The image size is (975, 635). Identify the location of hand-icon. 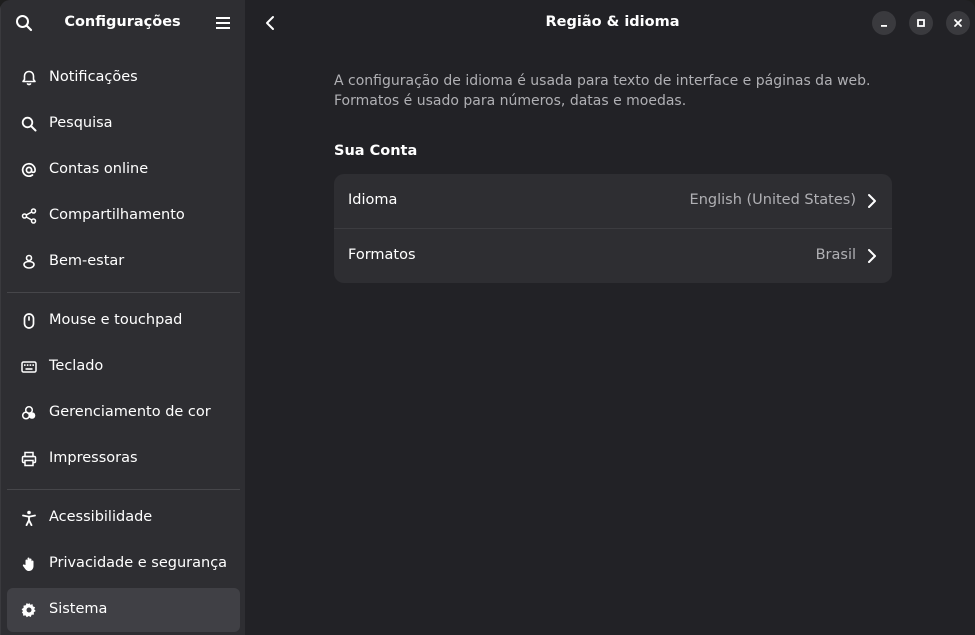
(29, 564).